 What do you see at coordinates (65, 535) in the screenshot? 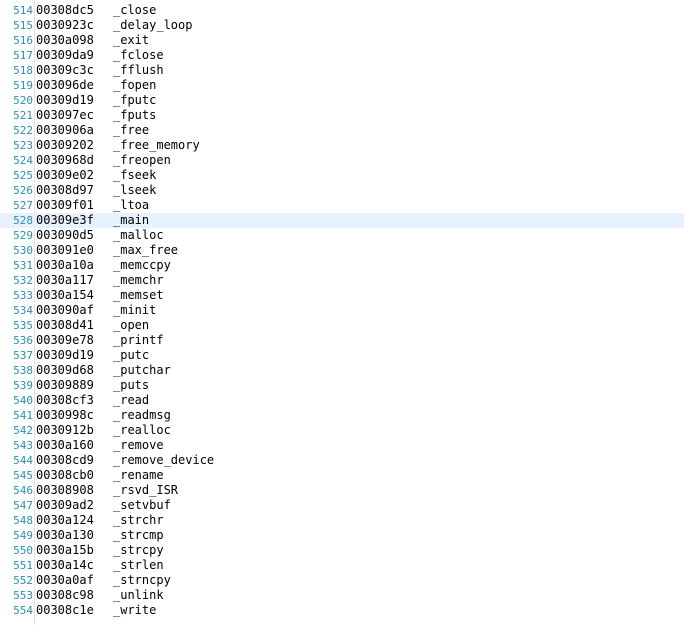
I see `symbol-address: 0030a130` at bounding box center [65, 535].